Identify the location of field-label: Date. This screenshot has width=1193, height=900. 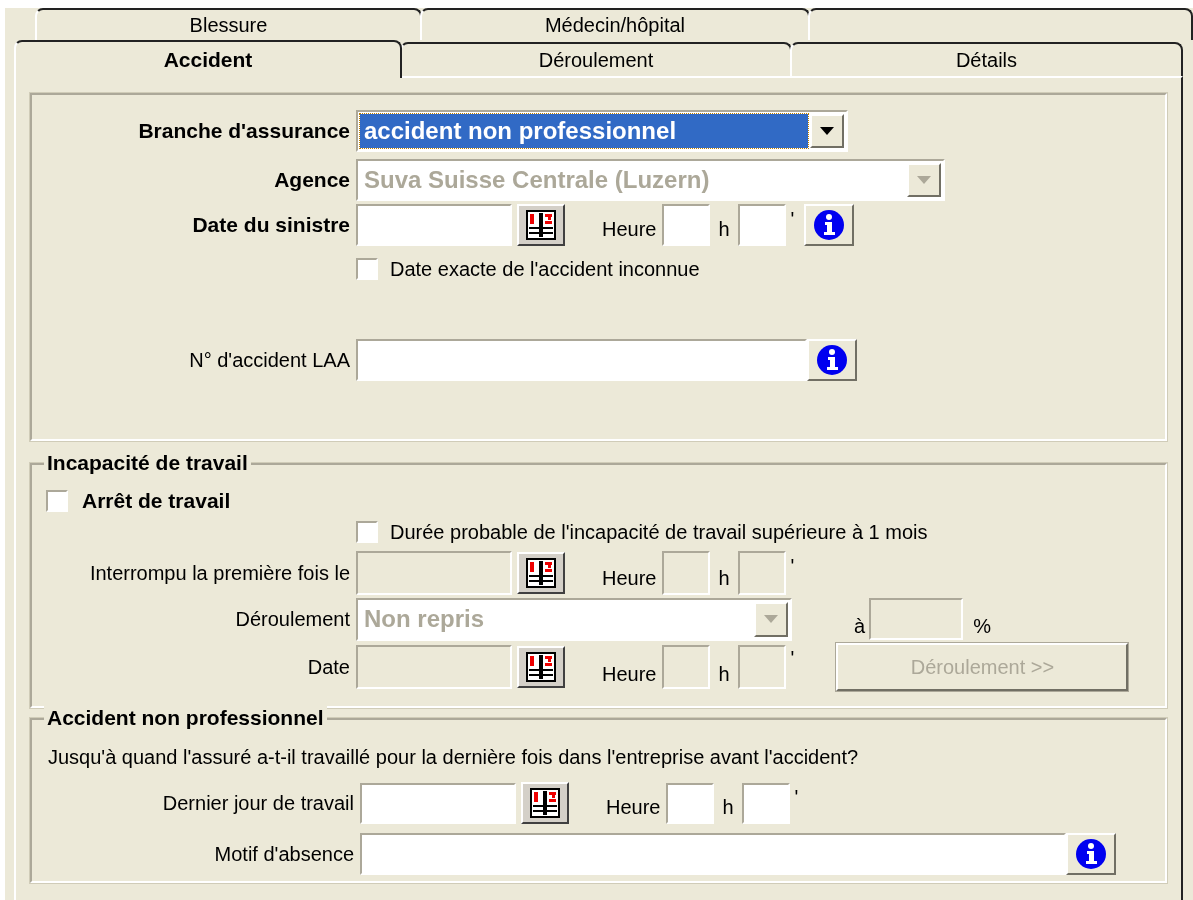
(328, 667).